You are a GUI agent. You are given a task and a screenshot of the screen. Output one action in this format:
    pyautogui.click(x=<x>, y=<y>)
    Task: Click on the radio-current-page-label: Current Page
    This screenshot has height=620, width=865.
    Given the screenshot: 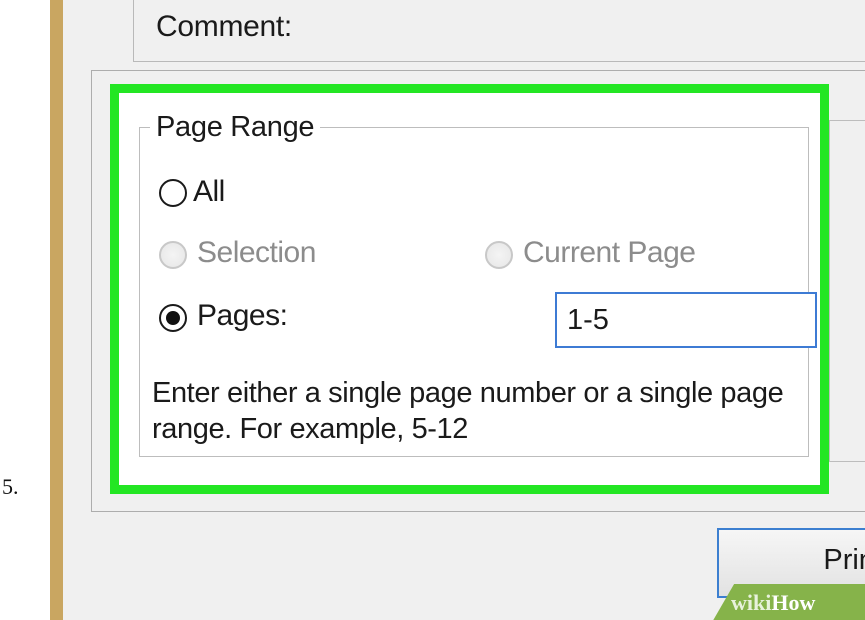 What is the action you would take?
    pyautogui.click(x=609, y=252)
    